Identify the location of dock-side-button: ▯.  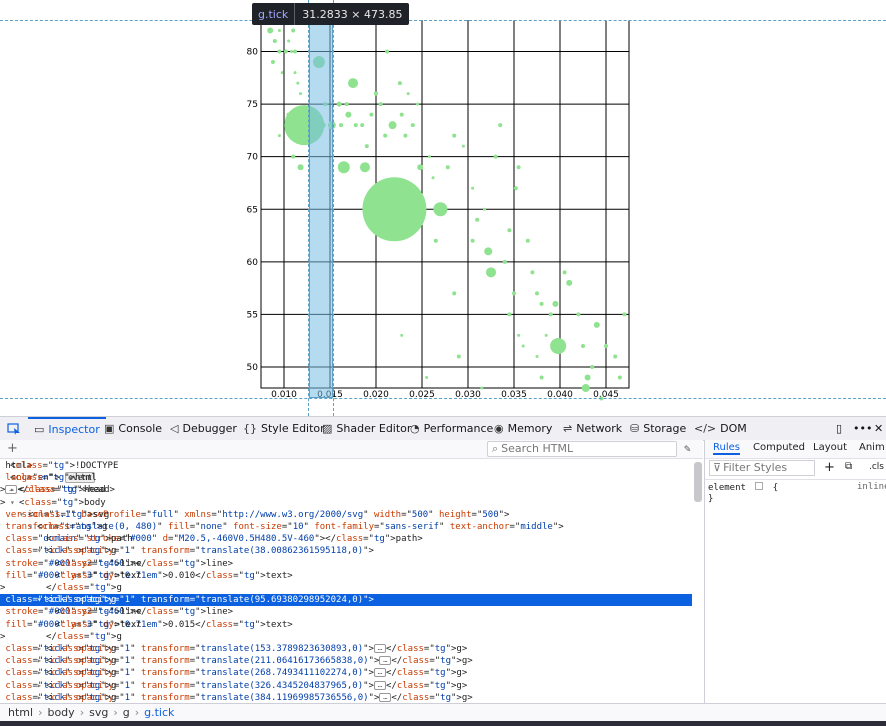
(839, 428).